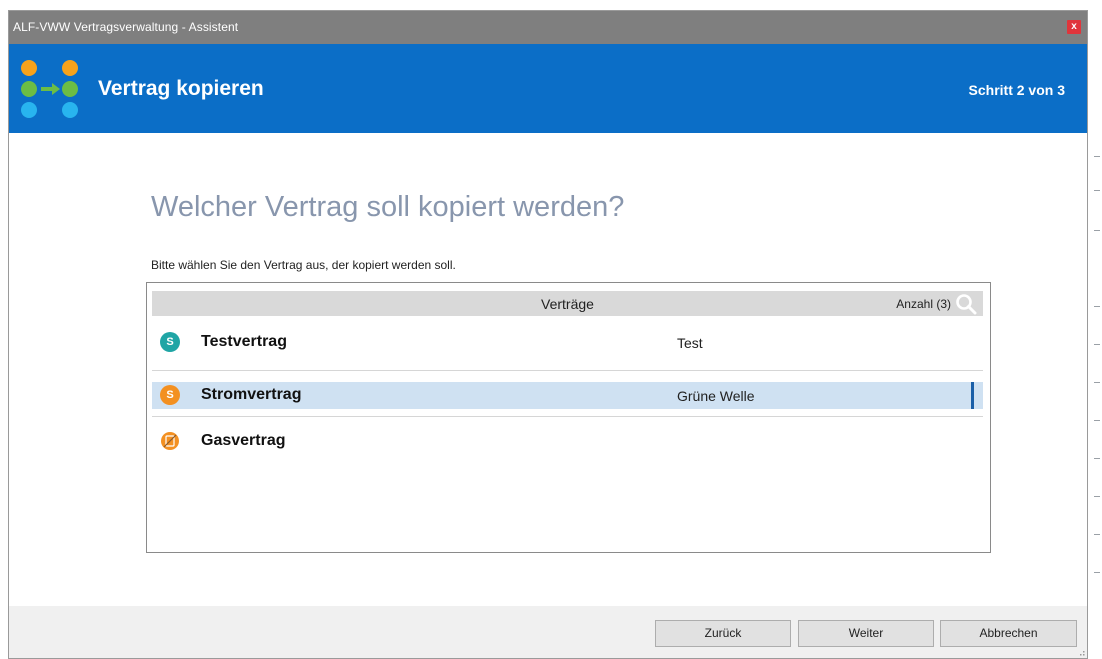 The height and width of the screenshot is (659, 1102). What do you see at coordinates (170, 441) in the screenshot?
I see `gas-icon` at bounding box center [170, 441].